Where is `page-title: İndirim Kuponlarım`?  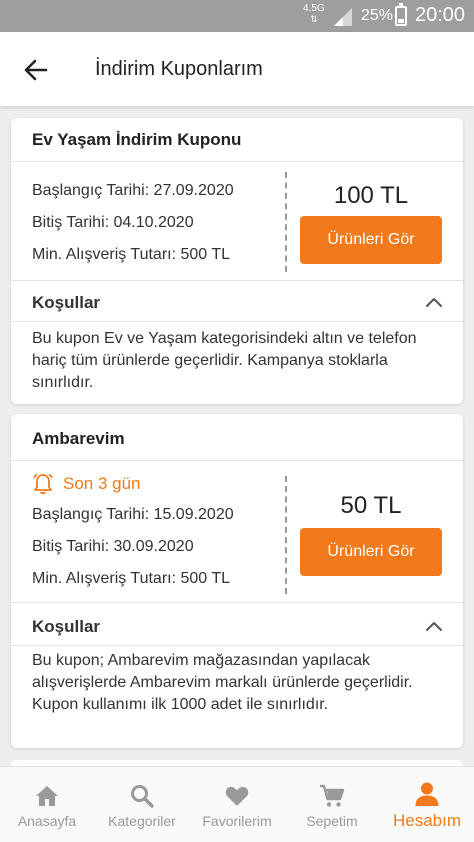 page-title: İndirim Kuponlarım is located at coordinates (179, 69).